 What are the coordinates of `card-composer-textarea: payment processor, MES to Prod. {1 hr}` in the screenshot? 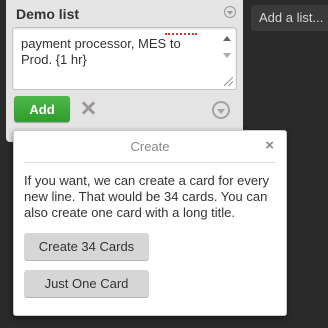 It's located at (124, 58).